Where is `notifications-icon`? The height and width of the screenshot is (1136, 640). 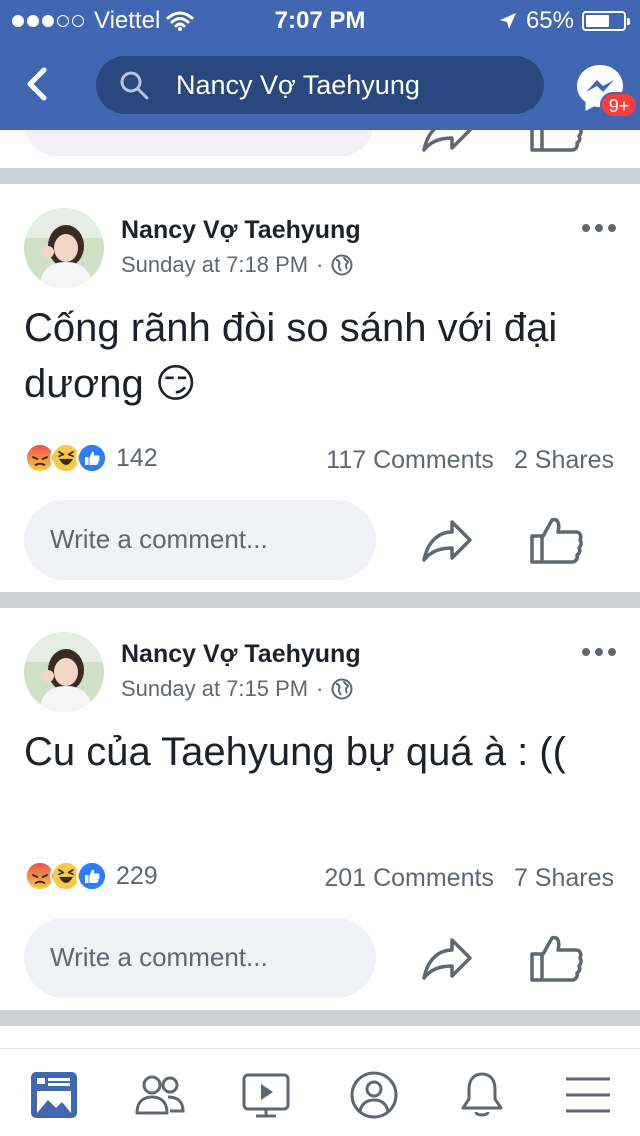
notifications-icon is located at coordinates (482, 1095).